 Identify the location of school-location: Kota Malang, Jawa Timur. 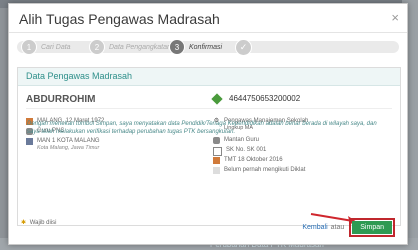
(68, 148).